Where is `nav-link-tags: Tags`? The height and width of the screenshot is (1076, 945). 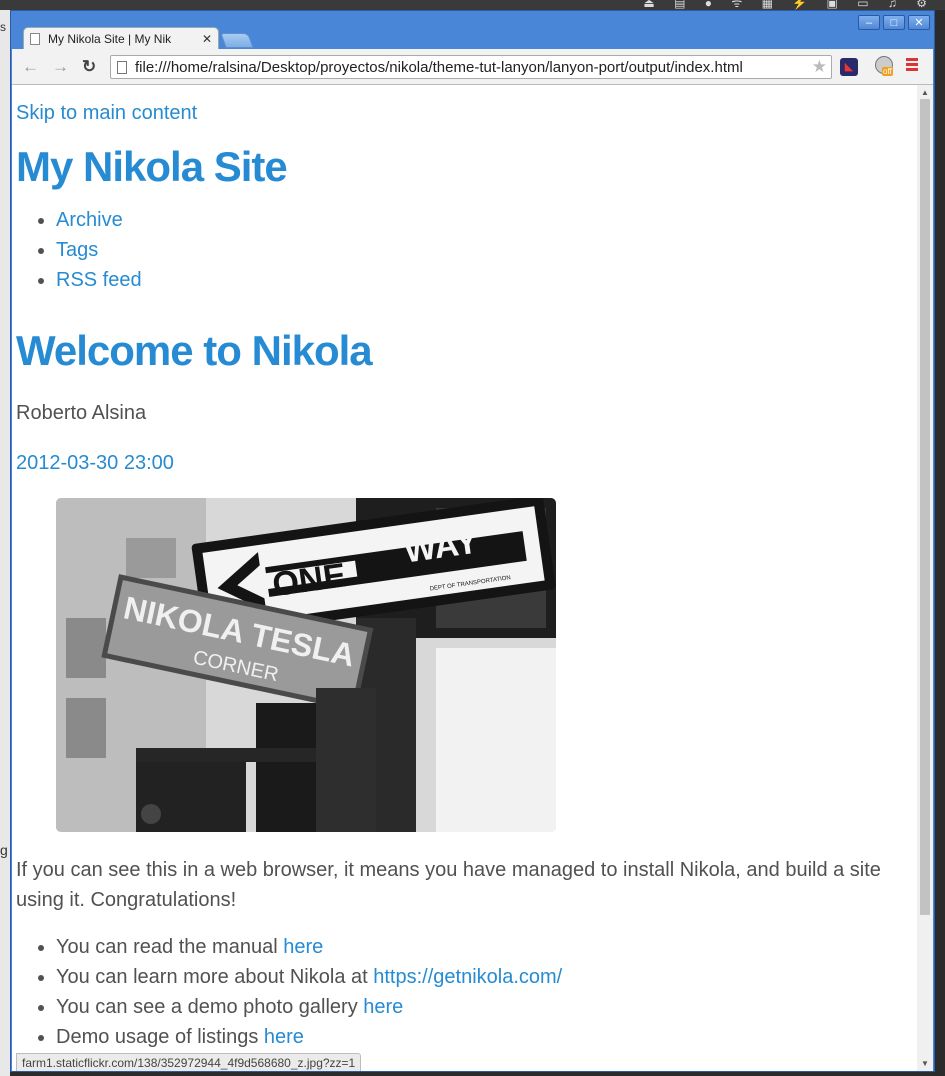
nav-link-tags: Tags is located at coordinates (77, 250).